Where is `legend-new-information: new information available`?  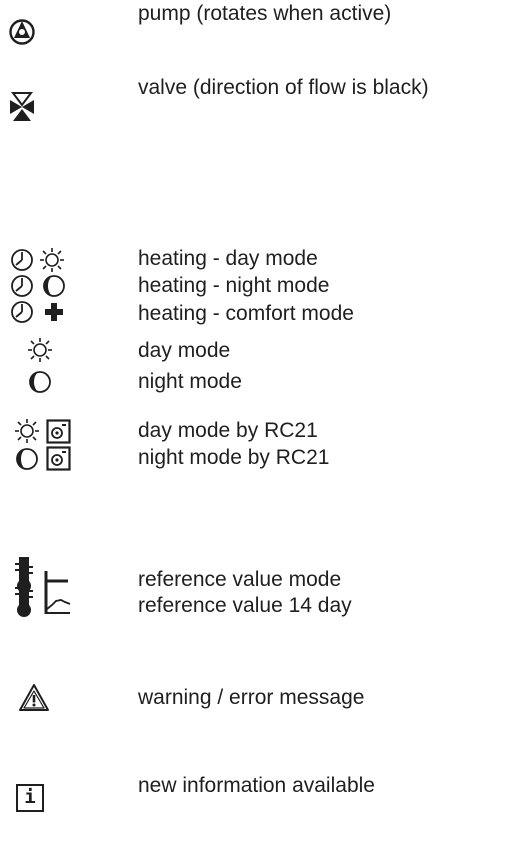
legend-new-information: new information available is located at coordinates (256, 785).